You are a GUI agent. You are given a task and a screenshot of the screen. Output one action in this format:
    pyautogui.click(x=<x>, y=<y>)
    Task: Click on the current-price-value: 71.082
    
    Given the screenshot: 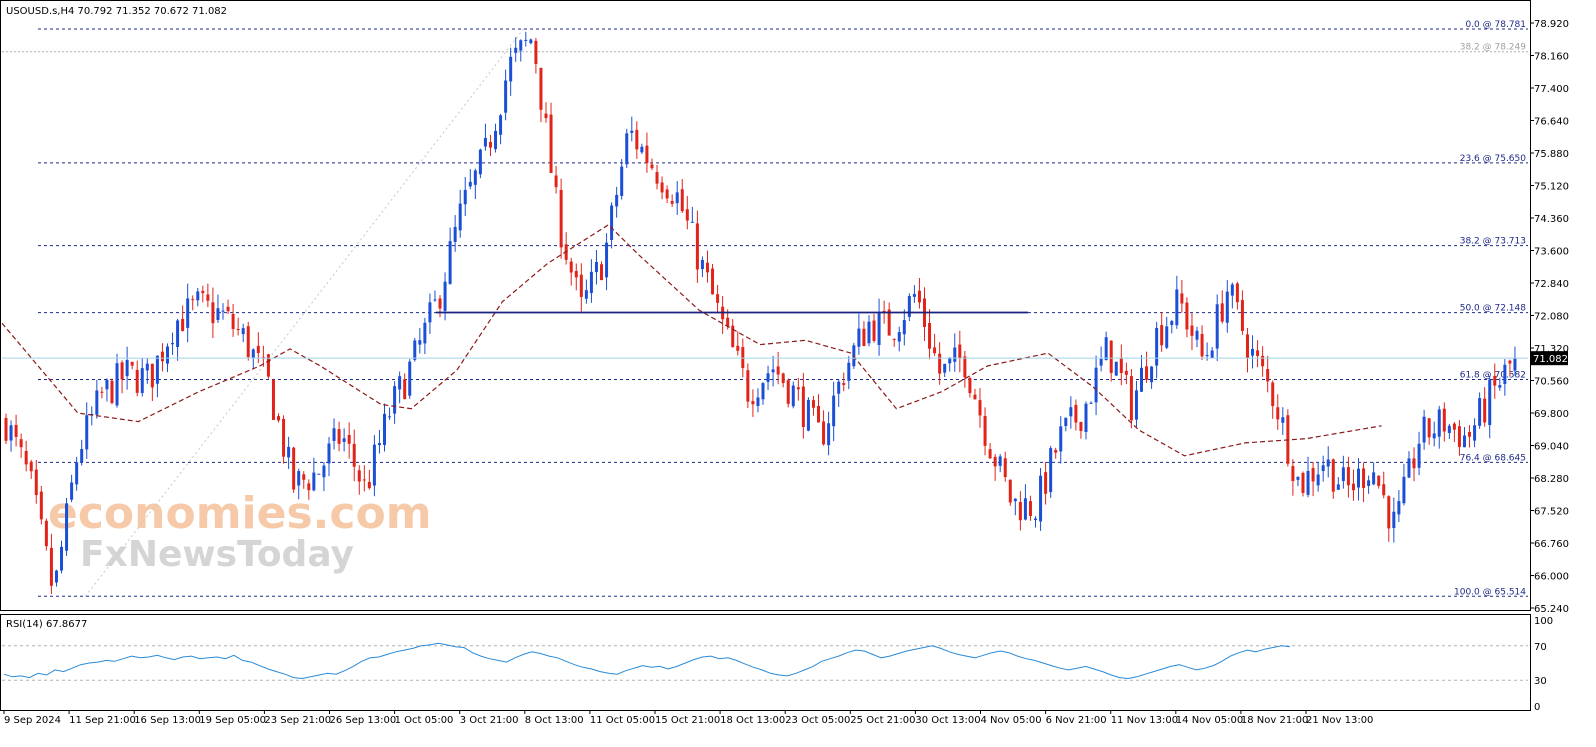 What is the action you would take?
    pyautogui.click(x=1550, y=359)
    